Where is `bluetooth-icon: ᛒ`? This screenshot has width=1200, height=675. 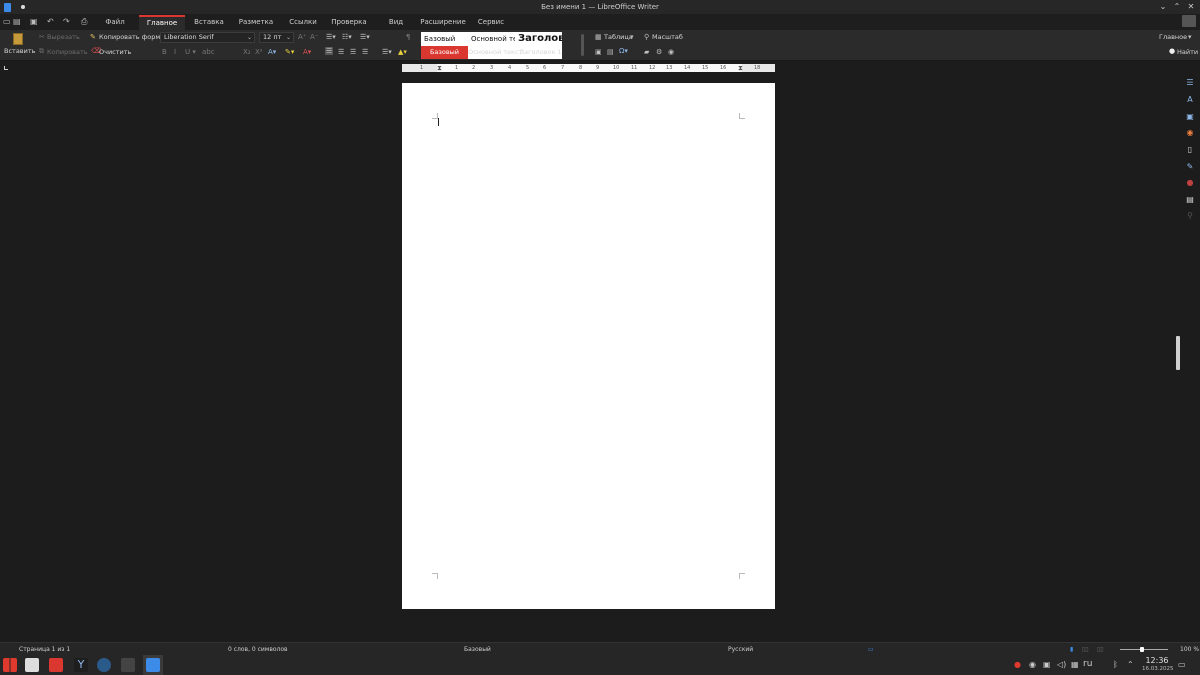
bluetooth-icon: ᛒ is located at coordinates (1115, 664).